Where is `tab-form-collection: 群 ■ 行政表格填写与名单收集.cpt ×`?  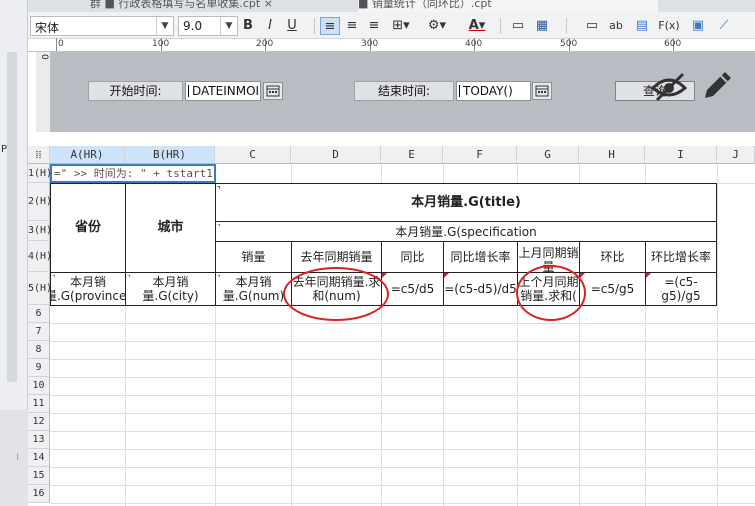 tab-form-collection: 群 ■ 行政表格填写与名单收集.cpt × is located at coordinates (220, 6).